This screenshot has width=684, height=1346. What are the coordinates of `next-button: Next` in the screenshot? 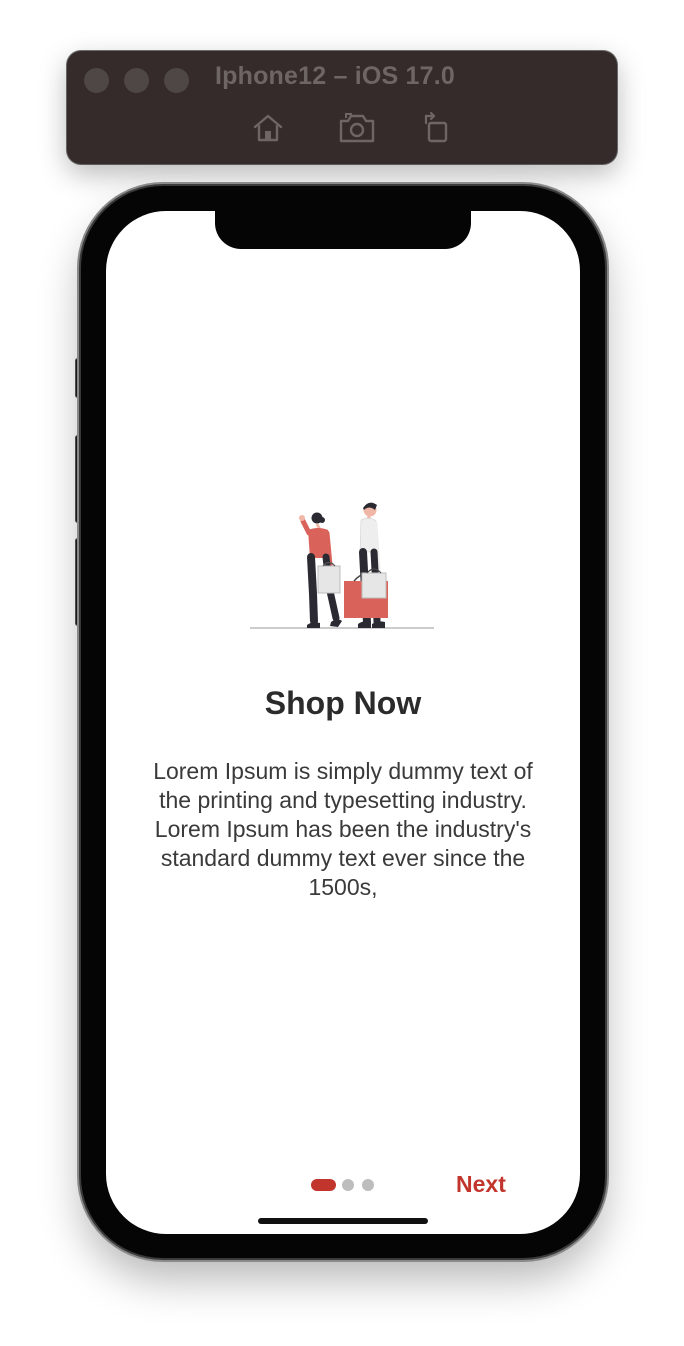 It's located at (481, 1184).